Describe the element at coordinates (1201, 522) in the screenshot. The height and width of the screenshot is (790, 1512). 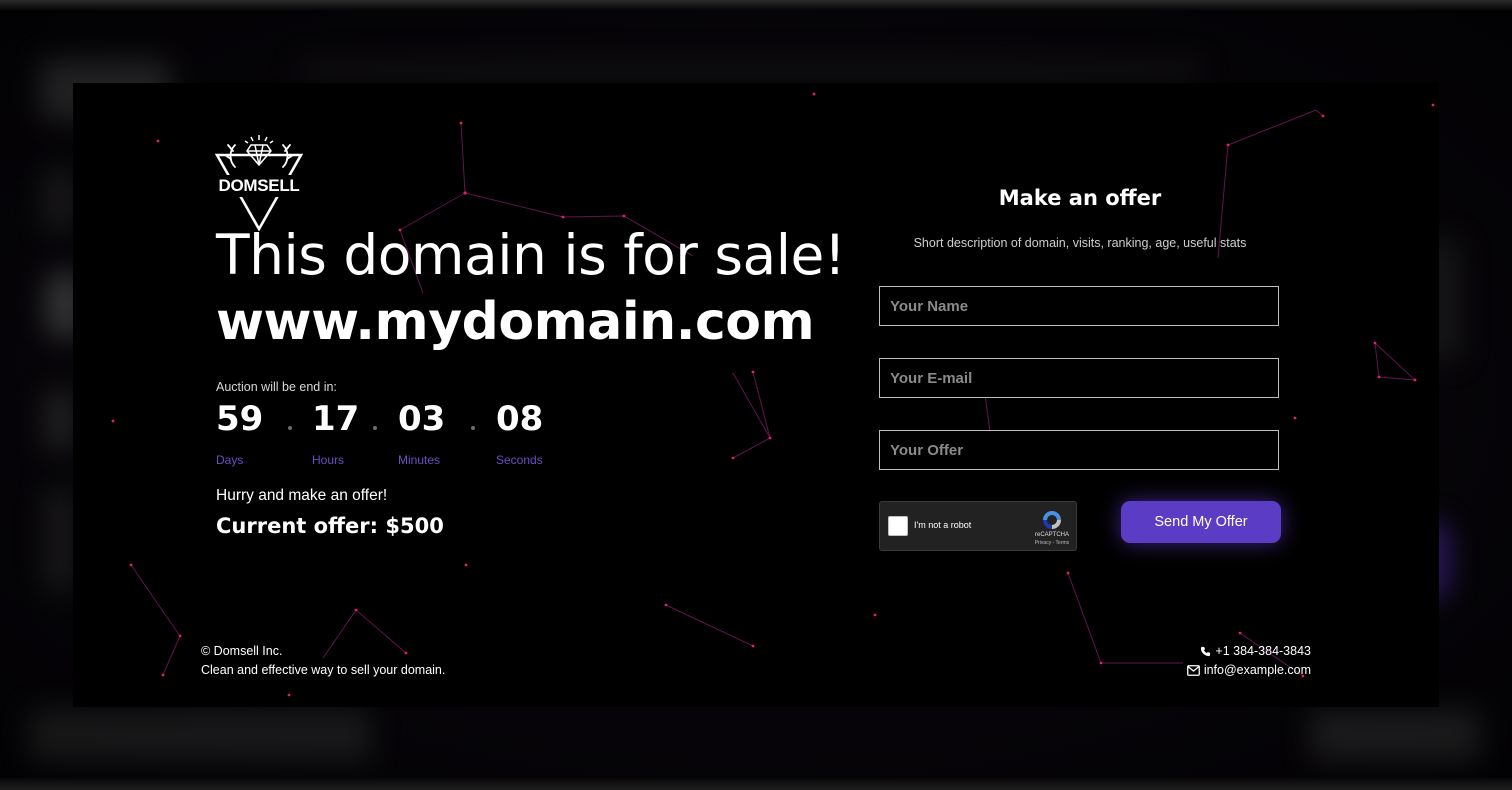
I see `send-offer-button: Send My Offer` at that location.